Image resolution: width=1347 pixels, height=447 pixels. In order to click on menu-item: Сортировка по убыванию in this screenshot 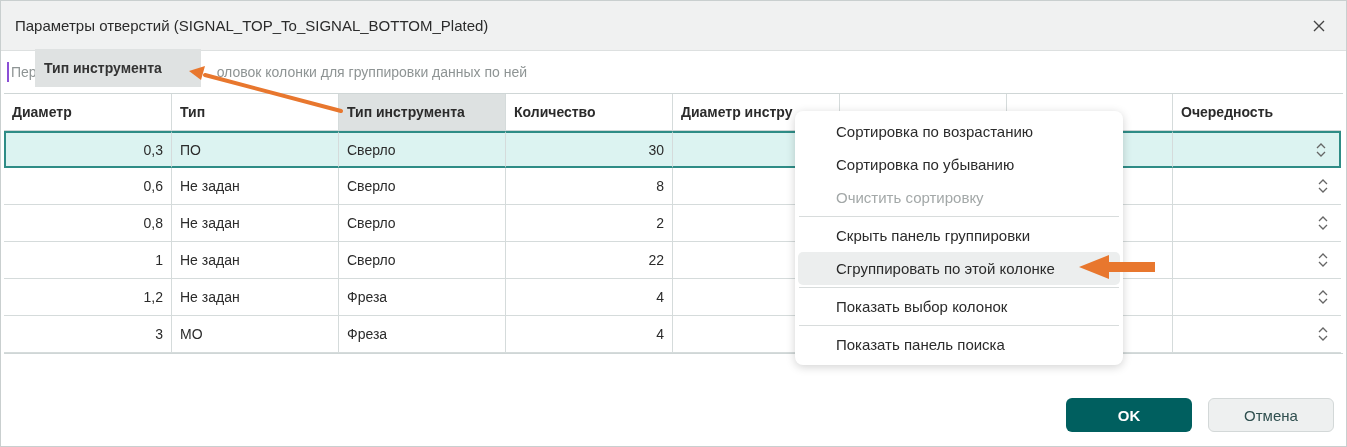, I will do `click(959, 164)`.